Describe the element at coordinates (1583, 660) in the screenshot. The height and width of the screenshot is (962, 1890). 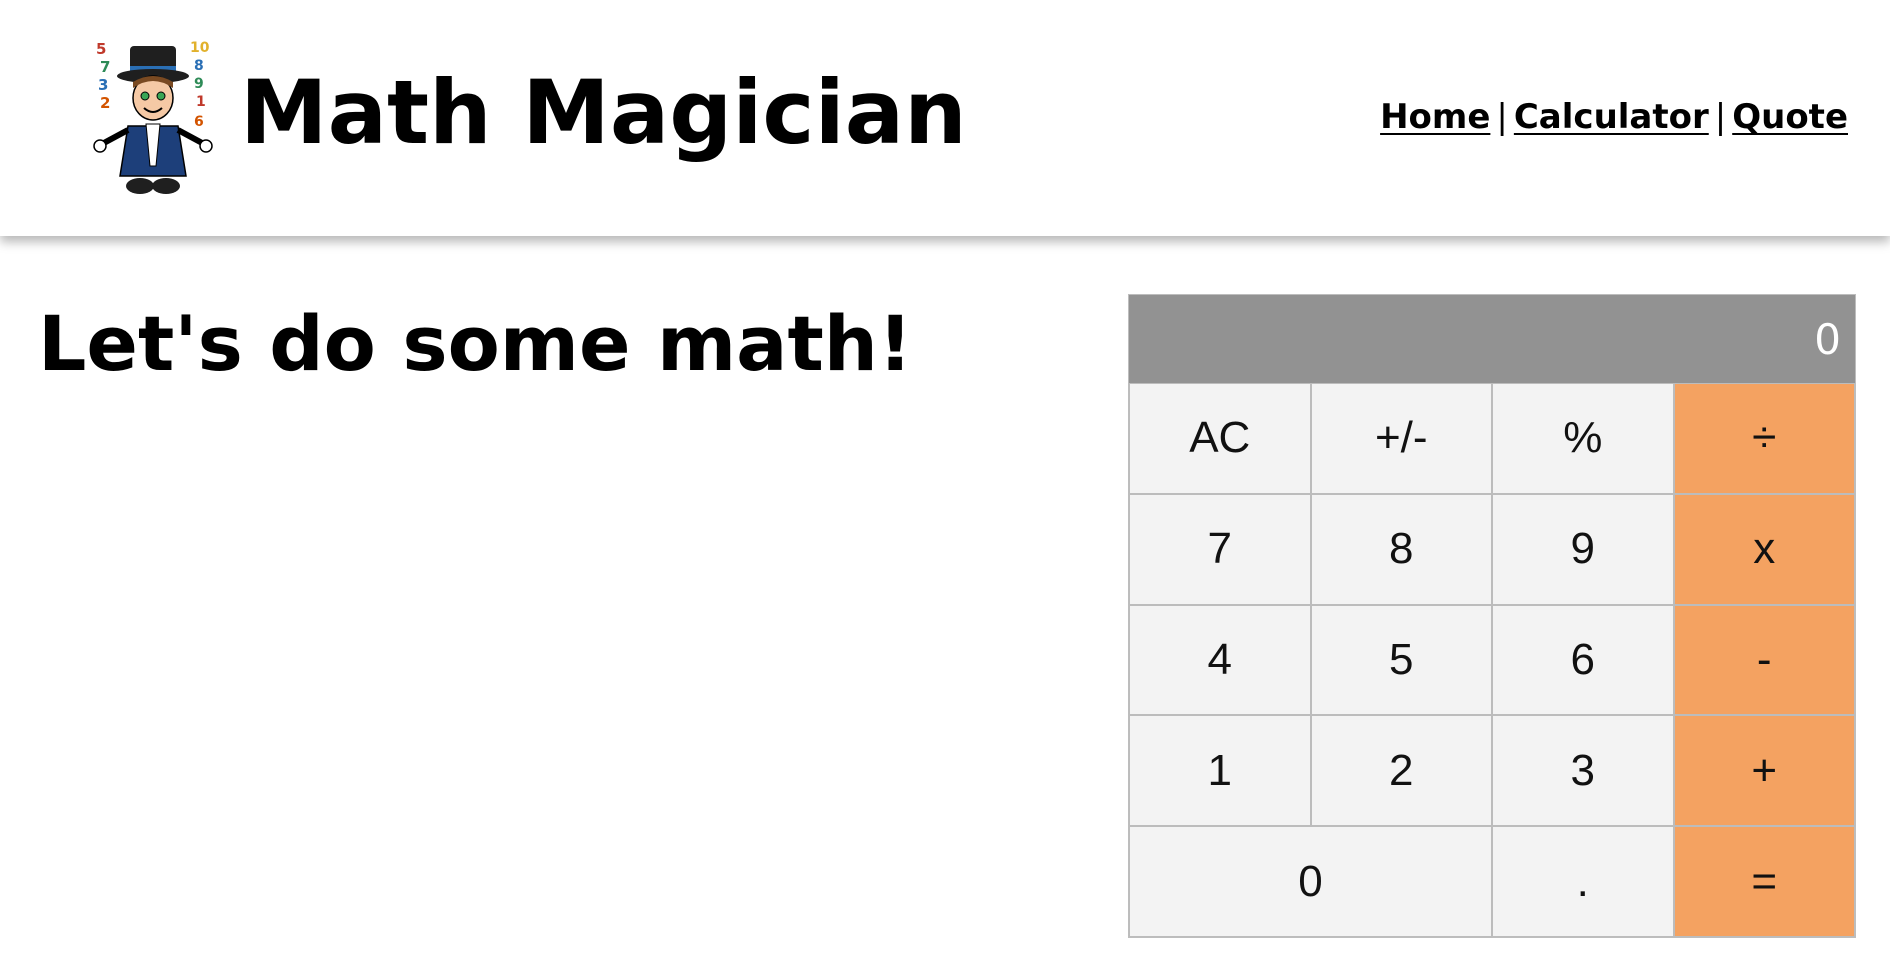
I see `key-6: 6` at that location.